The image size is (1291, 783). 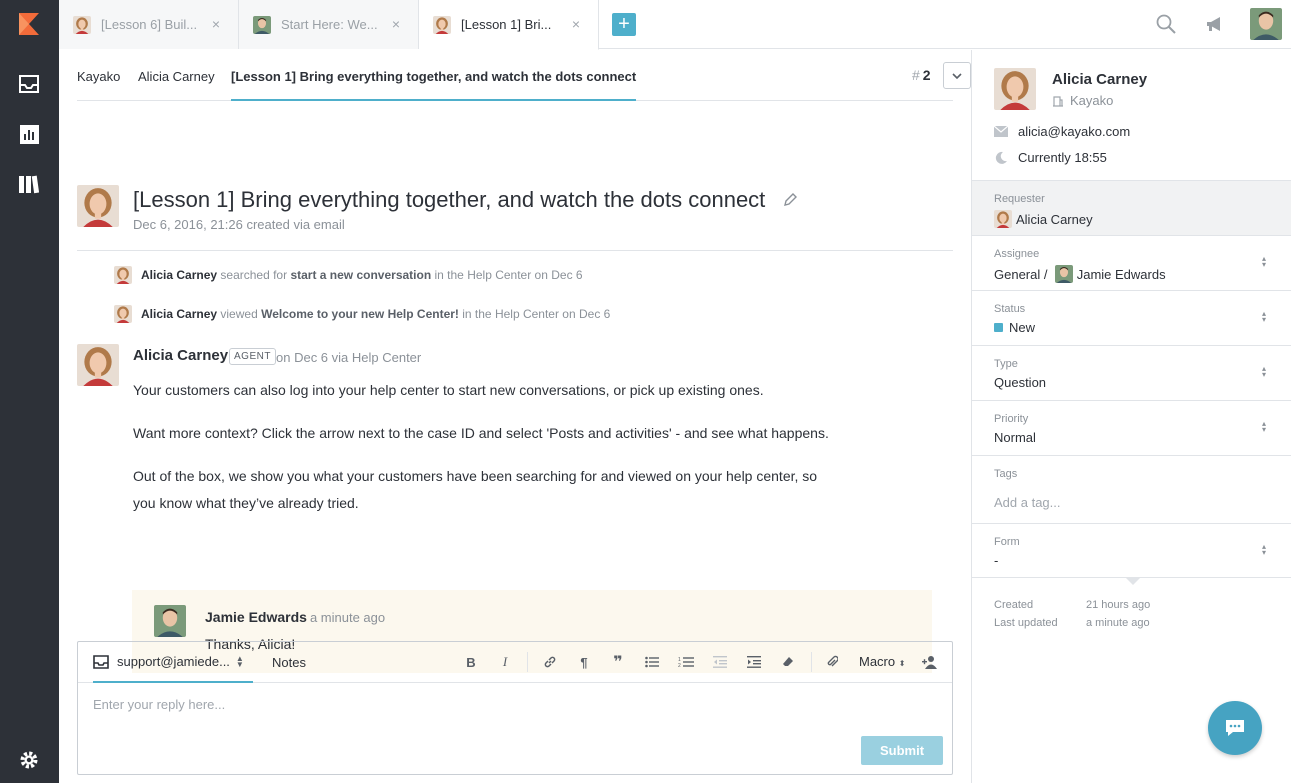 I want to click on profile-org: Kayako, so click(x=1082, y=100).